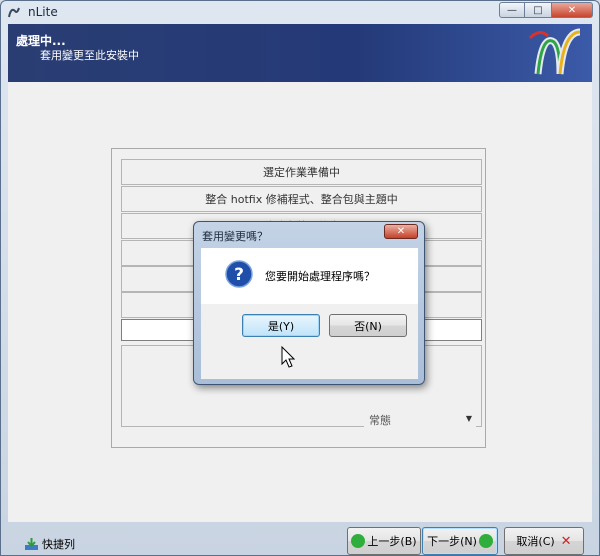 The image size is (600, 556). I want to click on window-controls: — □ ✕, so click(546, 10).